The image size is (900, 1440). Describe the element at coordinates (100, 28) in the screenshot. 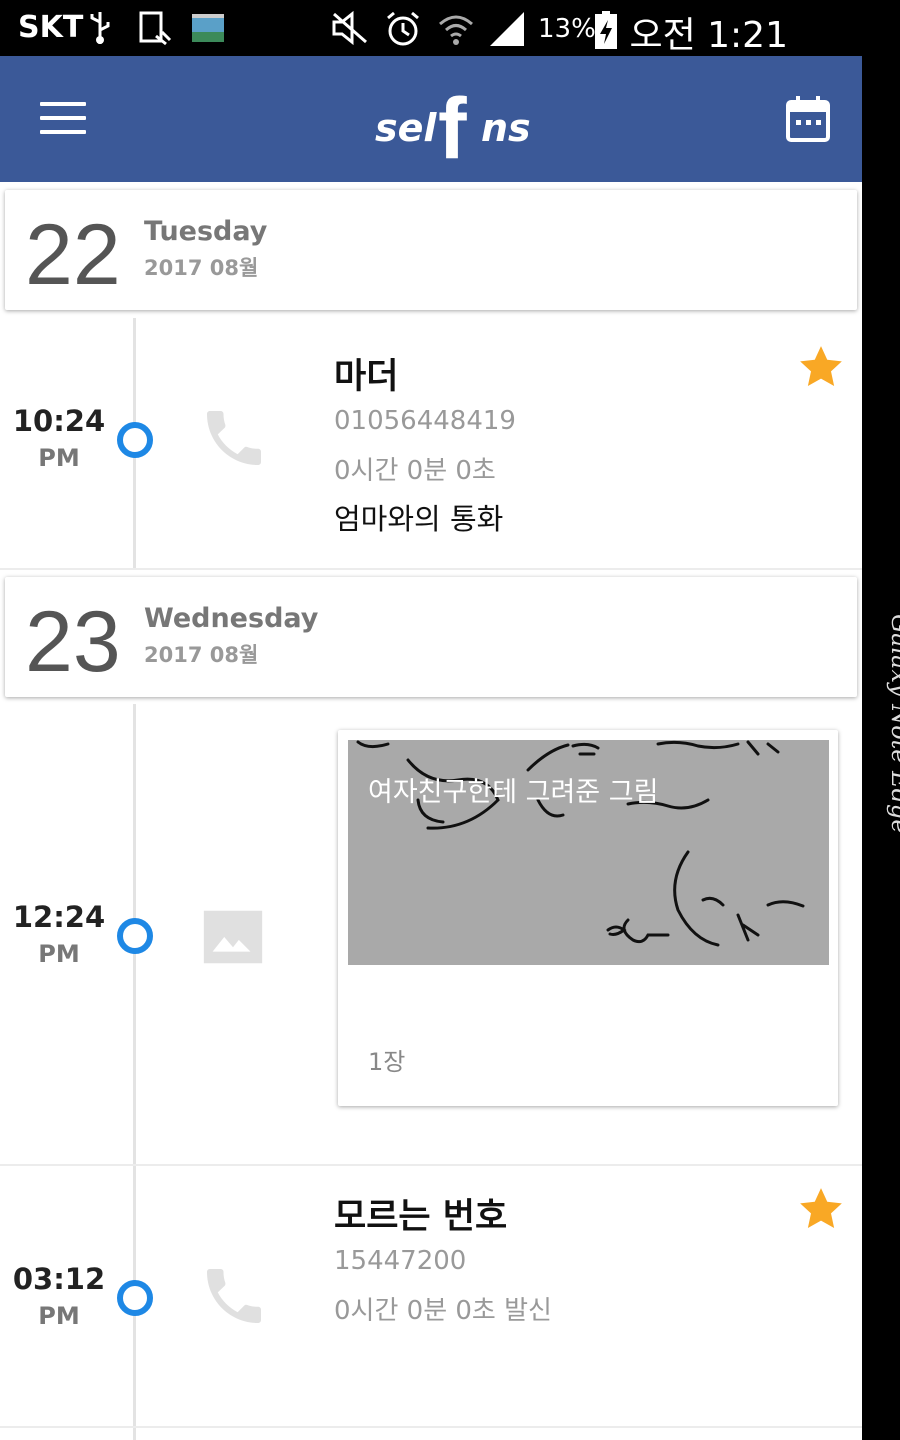

I see `usb-icon` at that location.